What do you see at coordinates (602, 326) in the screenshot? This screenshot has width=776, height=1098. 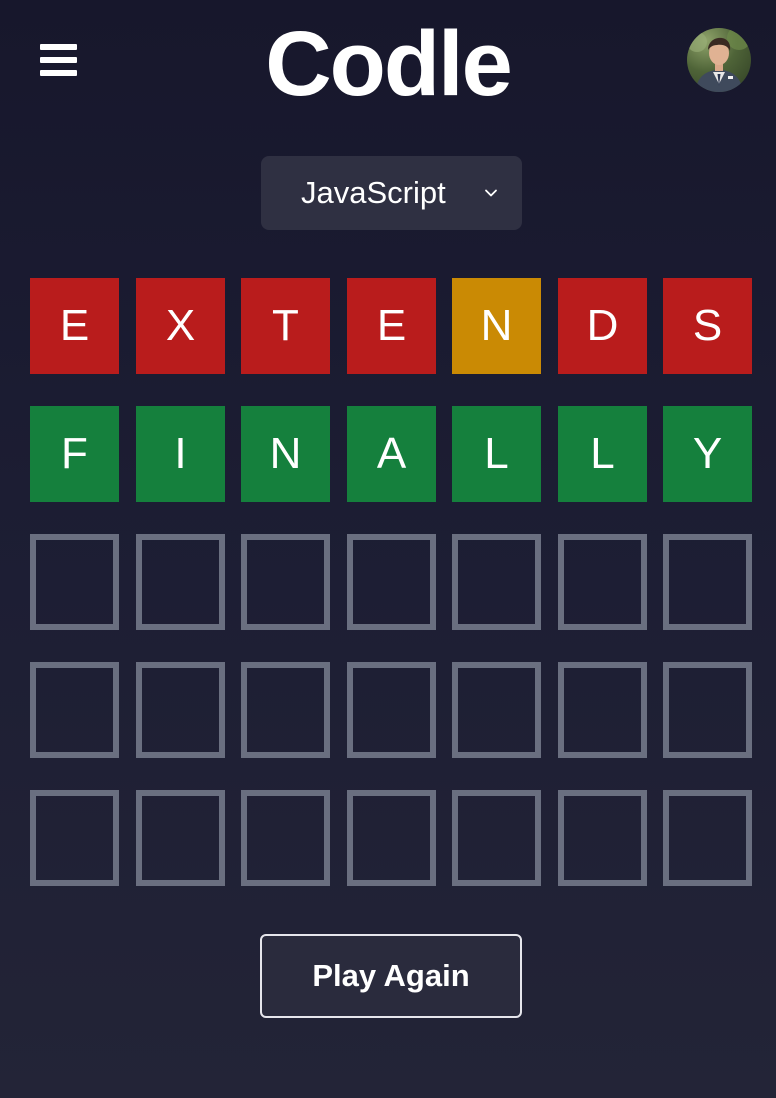 I see `letter-tile: D` at bounding box center [602, 326].